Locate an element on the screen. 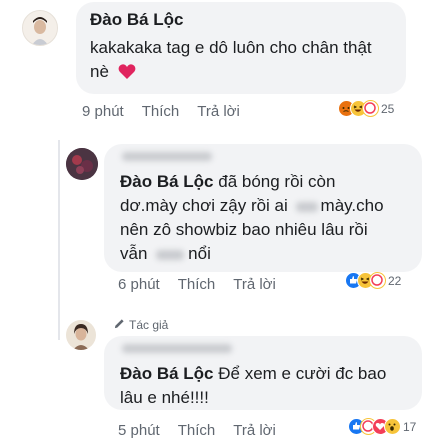 This screenshot has height=447, width=443. reaction-summary: 22 is located at coordinates (373, 280).